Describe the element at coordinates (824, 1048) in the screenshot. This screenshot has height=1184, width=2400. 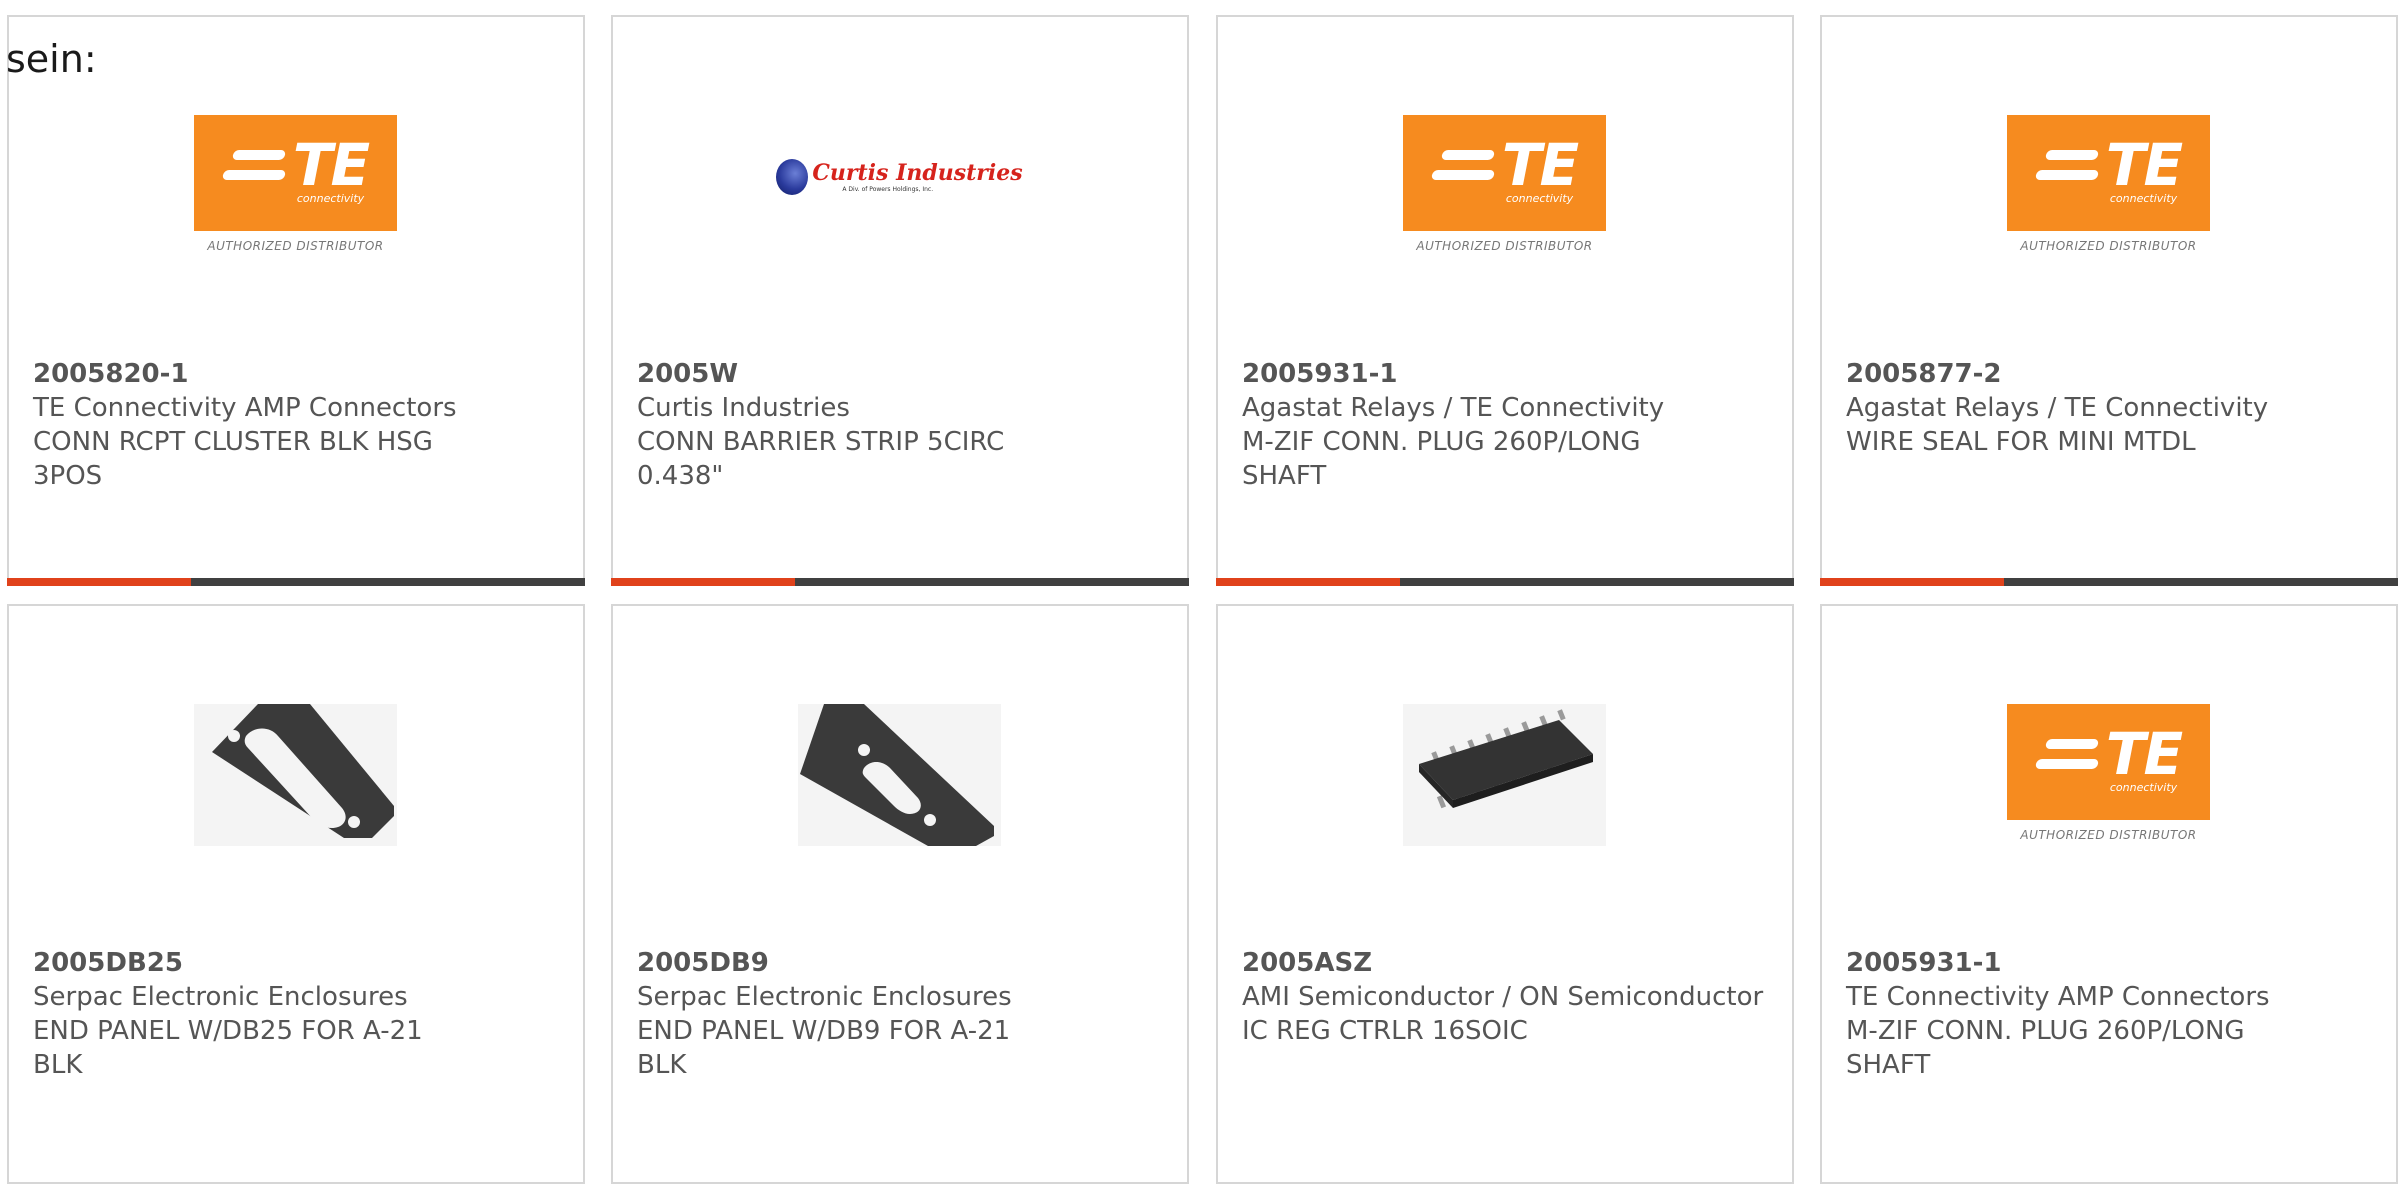
I see `description: END PANEL W/DB9 FOR A-21 BLK` at that location.